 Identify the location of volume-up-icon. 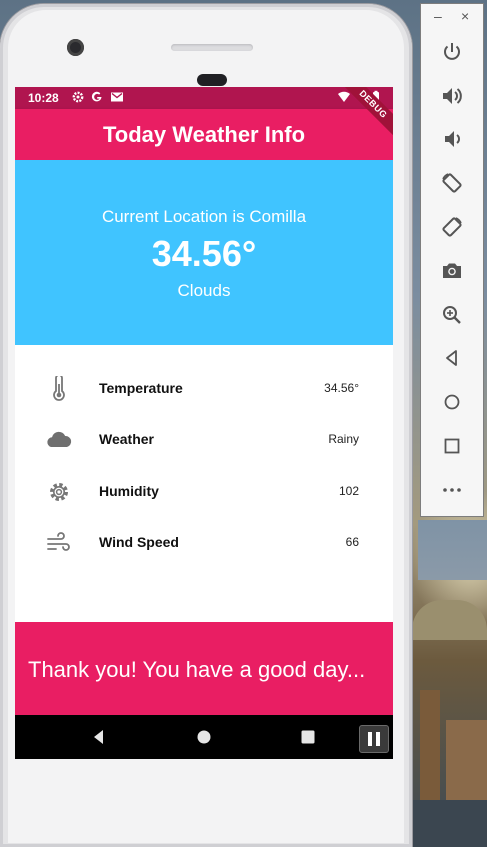
(452, 96).